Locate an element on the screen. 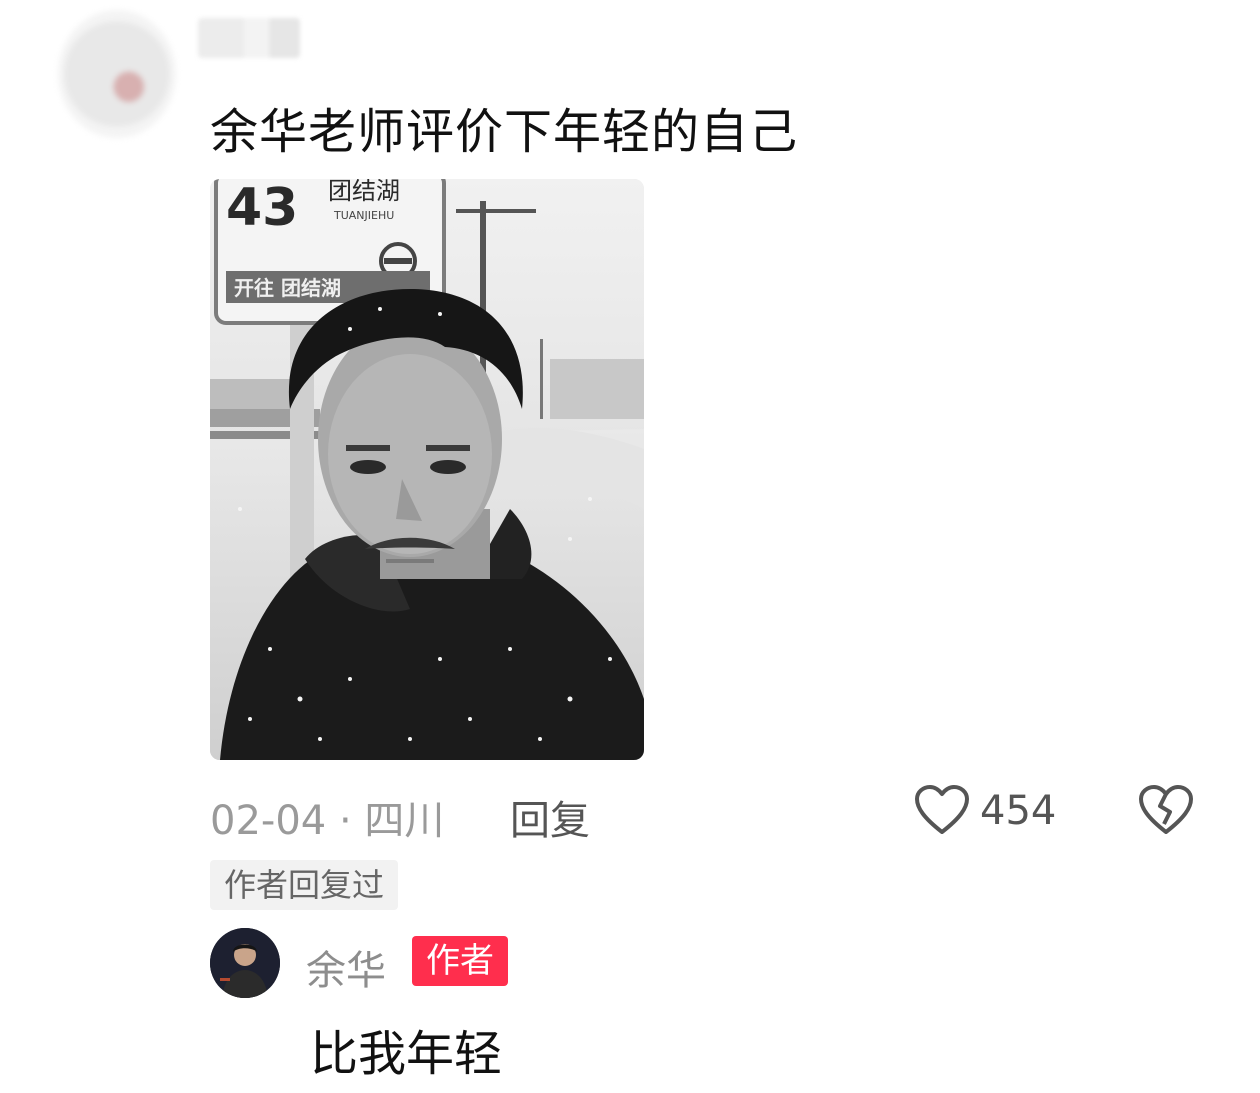 Image resolution: width=1260 pixels, height=1093 pixels. heart-outline-icon is located at coordinates (942, 810).